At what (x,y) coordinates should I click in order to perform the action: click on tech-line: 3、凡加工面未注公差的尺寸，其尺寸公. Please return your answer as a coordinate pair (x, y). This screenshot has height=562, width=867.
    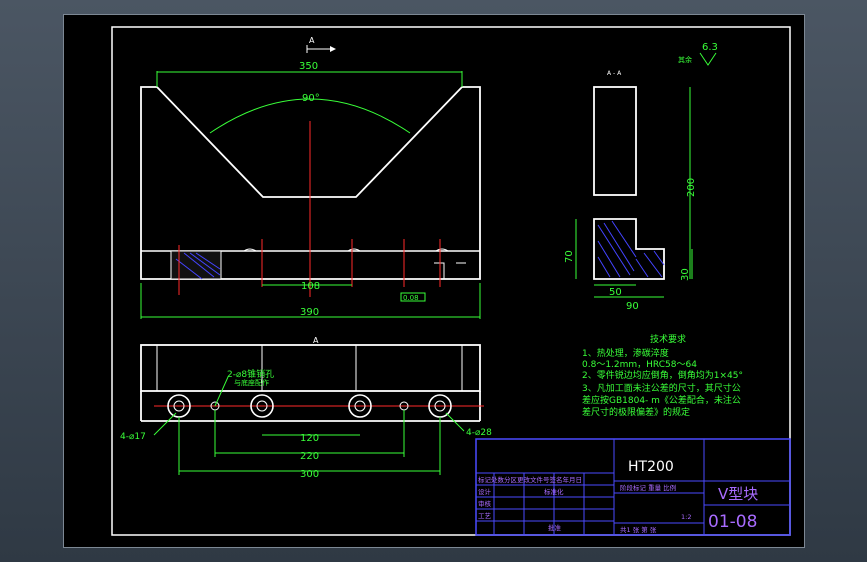
    Looking at the image, I should click on (661, 388).